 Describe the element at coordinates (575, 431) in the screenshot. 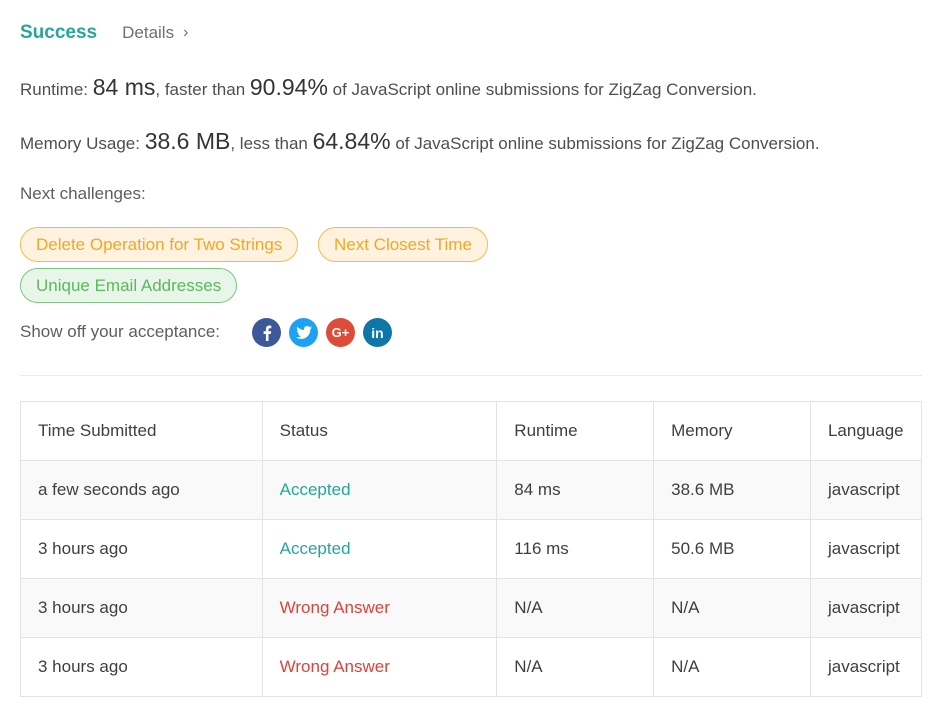

I see `header-runtime: Runtime` at that location.